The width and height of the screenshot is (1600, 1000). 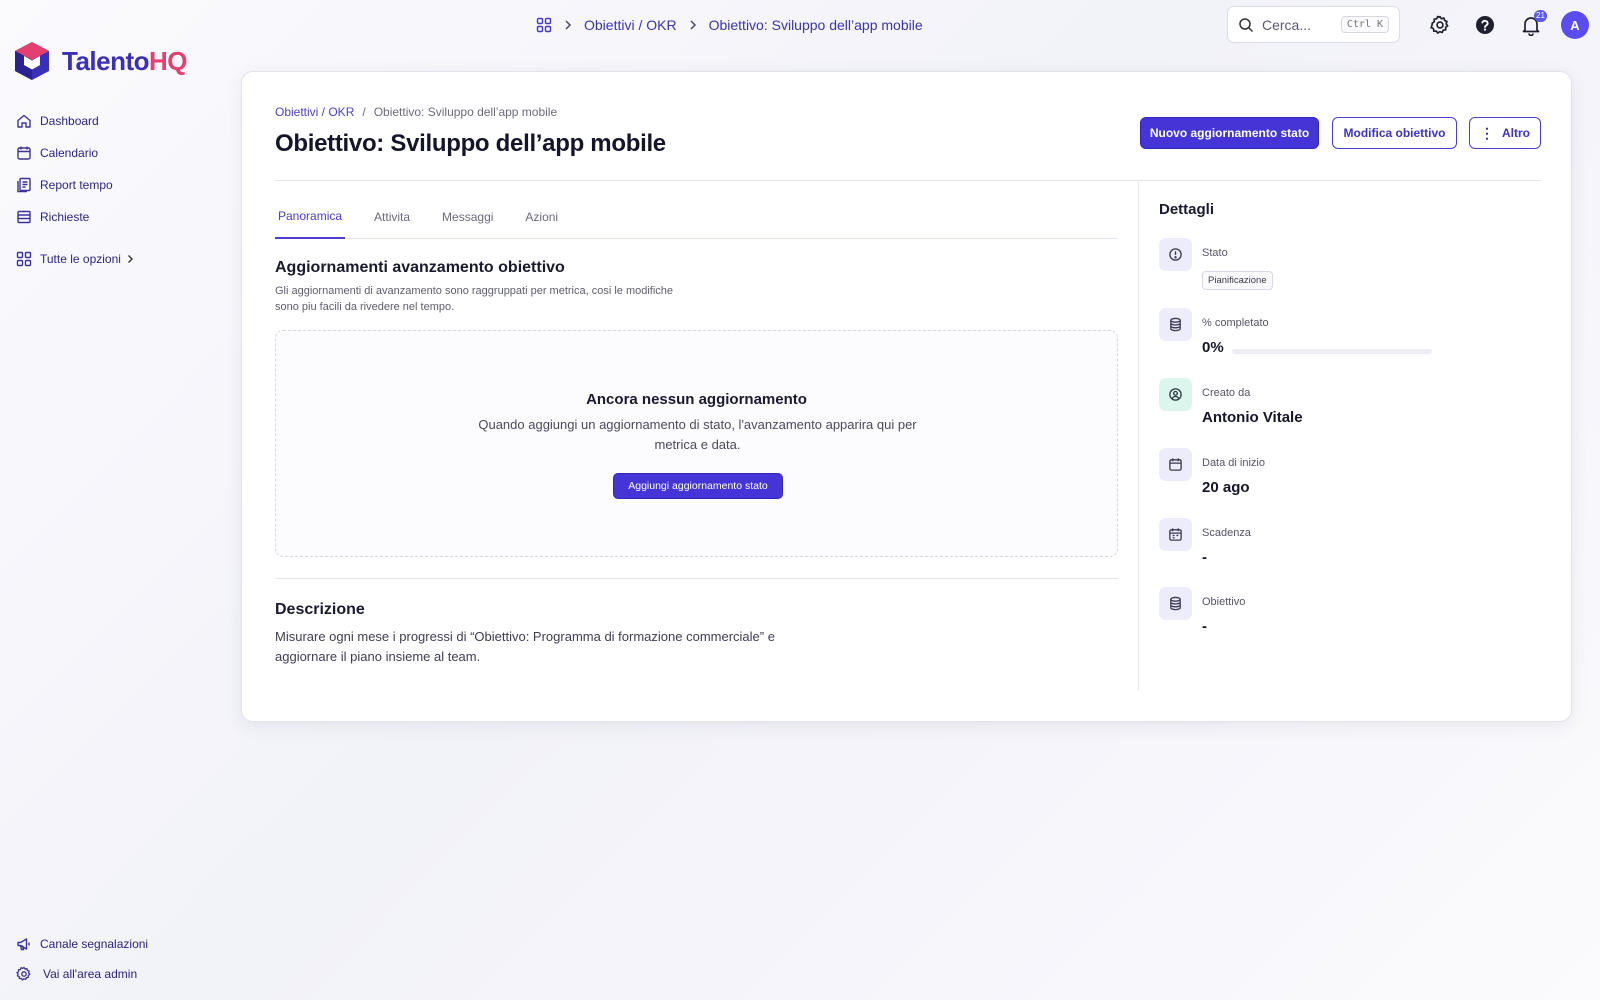 What do you see at coordinates (32, 61) in the screenshot?
I see `logo-cube-icon` at bounding box center [32, 61].